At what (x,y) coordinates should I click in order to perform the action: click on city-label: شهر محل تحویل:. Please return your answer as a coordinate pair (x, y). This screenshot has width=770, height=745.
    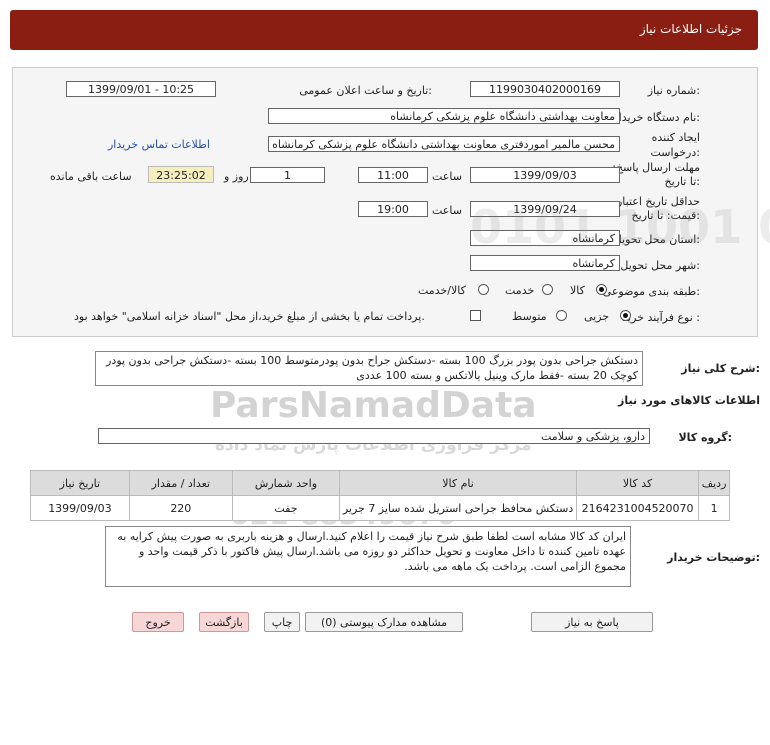
    Looking at the image, I should click on (660, 265).